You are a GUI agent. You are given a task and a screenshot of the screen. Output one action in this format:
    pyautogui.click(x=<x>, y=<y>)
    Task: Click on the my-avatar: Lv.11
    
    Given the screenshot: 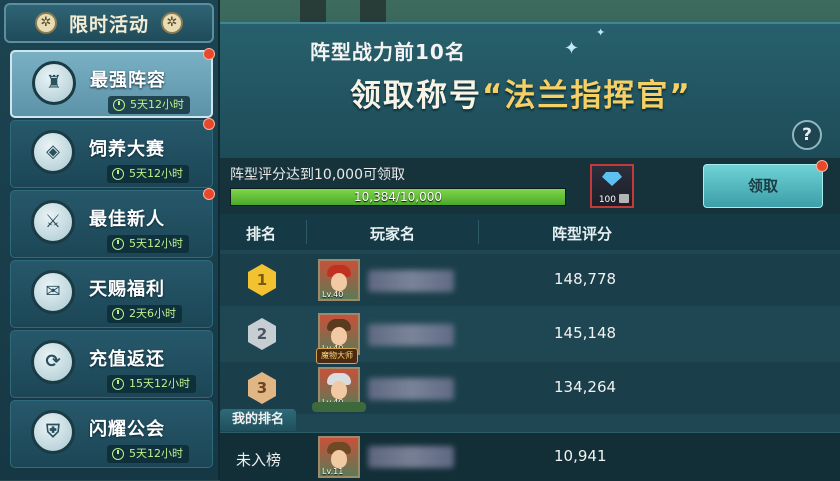 What is the action you would take?
    pyautogui.click(x=339, y=457)
    